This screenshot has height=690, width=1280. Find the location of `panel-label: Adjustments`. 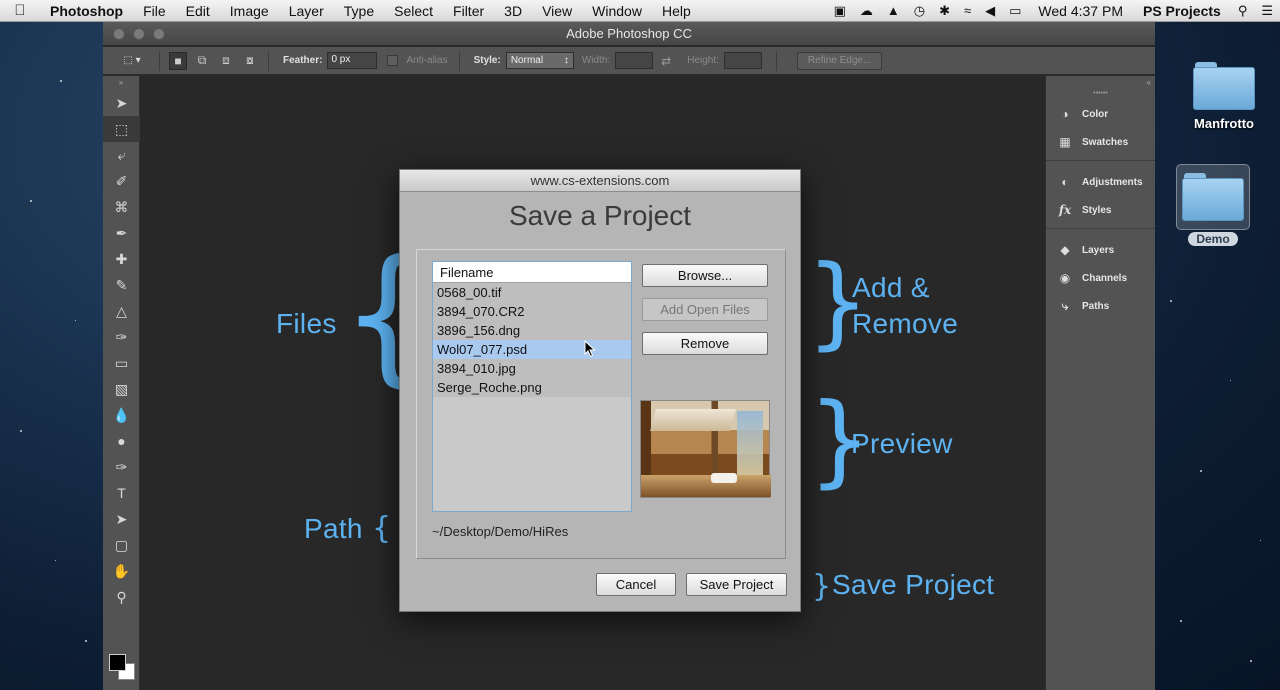

panel-label: Adjustments is located at coordinates (1112, 182).